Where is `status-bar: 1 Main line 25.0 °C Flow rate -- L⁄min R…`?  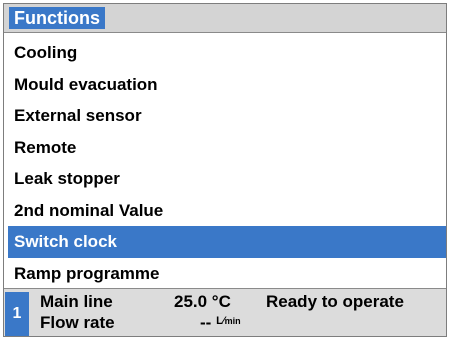 status-bar: 1 Main line 25.0 °C Flow rate -- L⁄min R… is located at coordinates (225, 312).